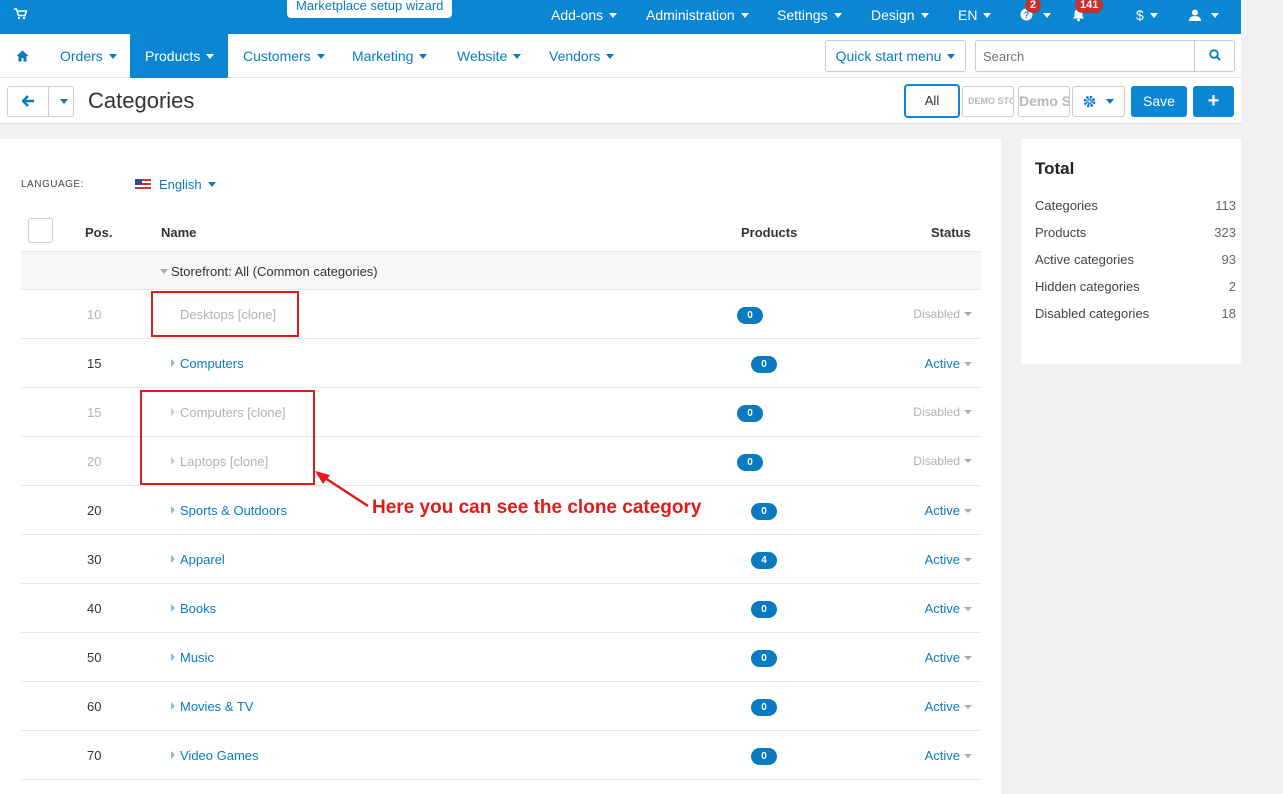 This screenshot has height=794, width=1283. What do you see at coordinates (179, 56) in the screenshot?
I see `nav-products: Products` at bounding box center [179, 56].